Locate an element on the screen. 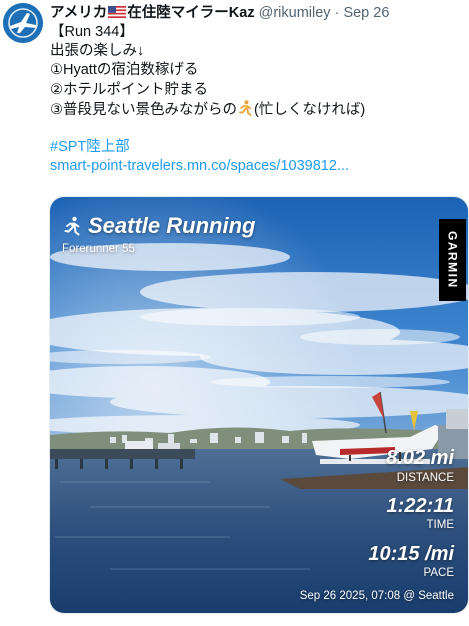  tweet-line-4: ②ホテルポイント貯まる is located at coordinates (129, 89).